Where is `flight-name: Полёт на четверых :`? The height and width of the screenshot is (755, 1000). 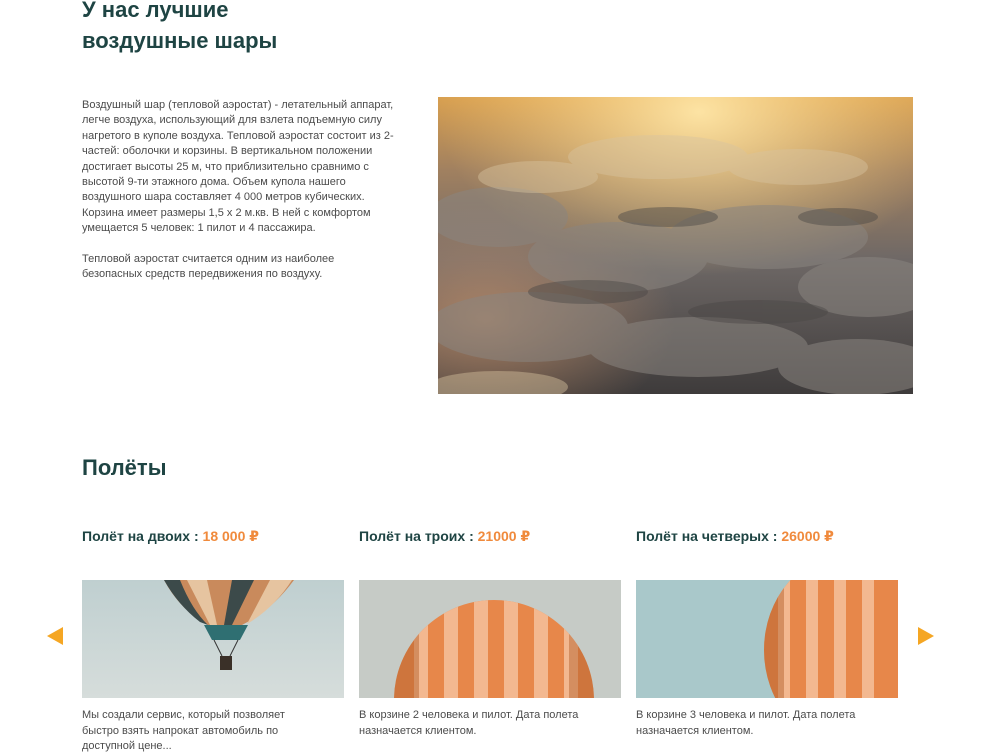
flight-name: Полёт на четверых : is located at coordinates (709, 536).